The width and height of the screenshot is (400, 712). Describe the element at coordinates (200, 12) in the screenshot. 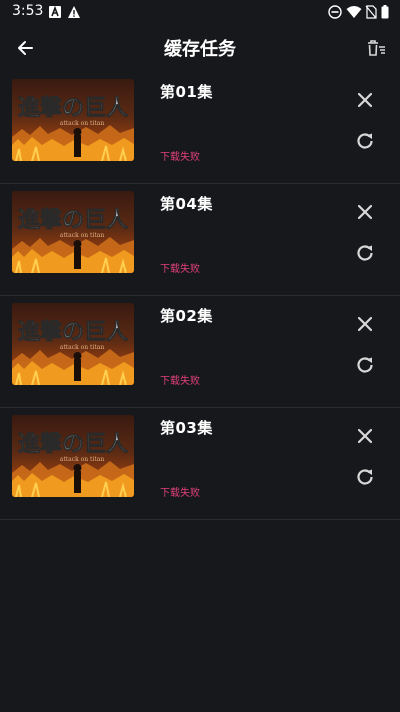

I see `status-bar: 3:53` at that location.